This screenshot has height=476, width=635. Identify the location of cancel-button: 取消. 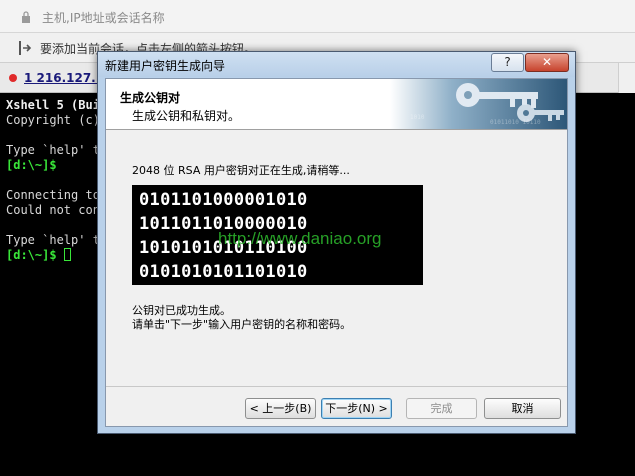
(522, 408).